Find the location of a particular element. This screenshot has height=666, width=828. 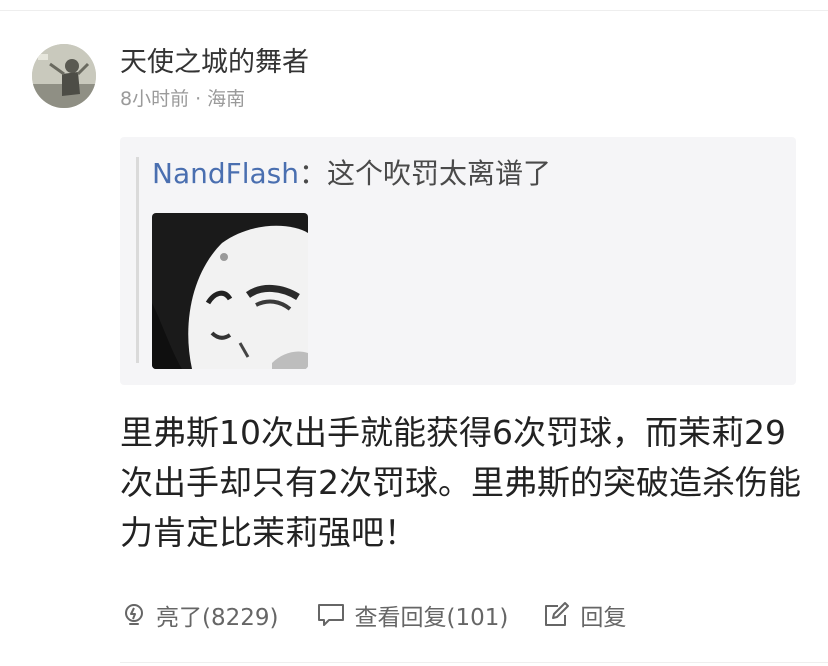

quote-line: NandFlash：这个吹罚太离谱了 is located at coordinates (351, 174).